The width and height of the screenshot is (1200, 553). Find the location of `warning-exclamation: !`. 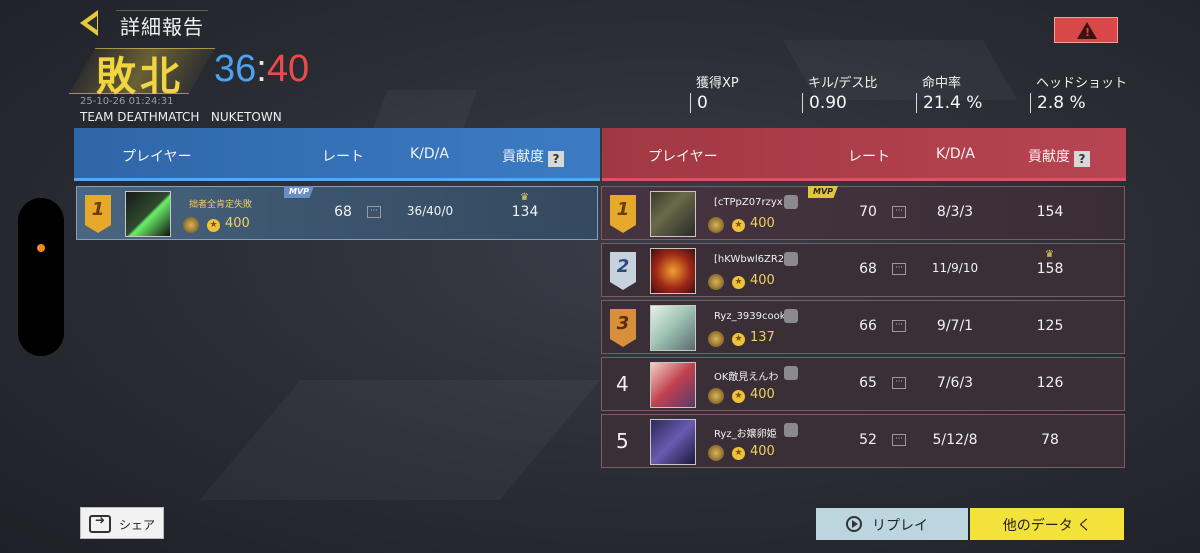

warning-exclamation: ! is located at coordinates (1088, 32).